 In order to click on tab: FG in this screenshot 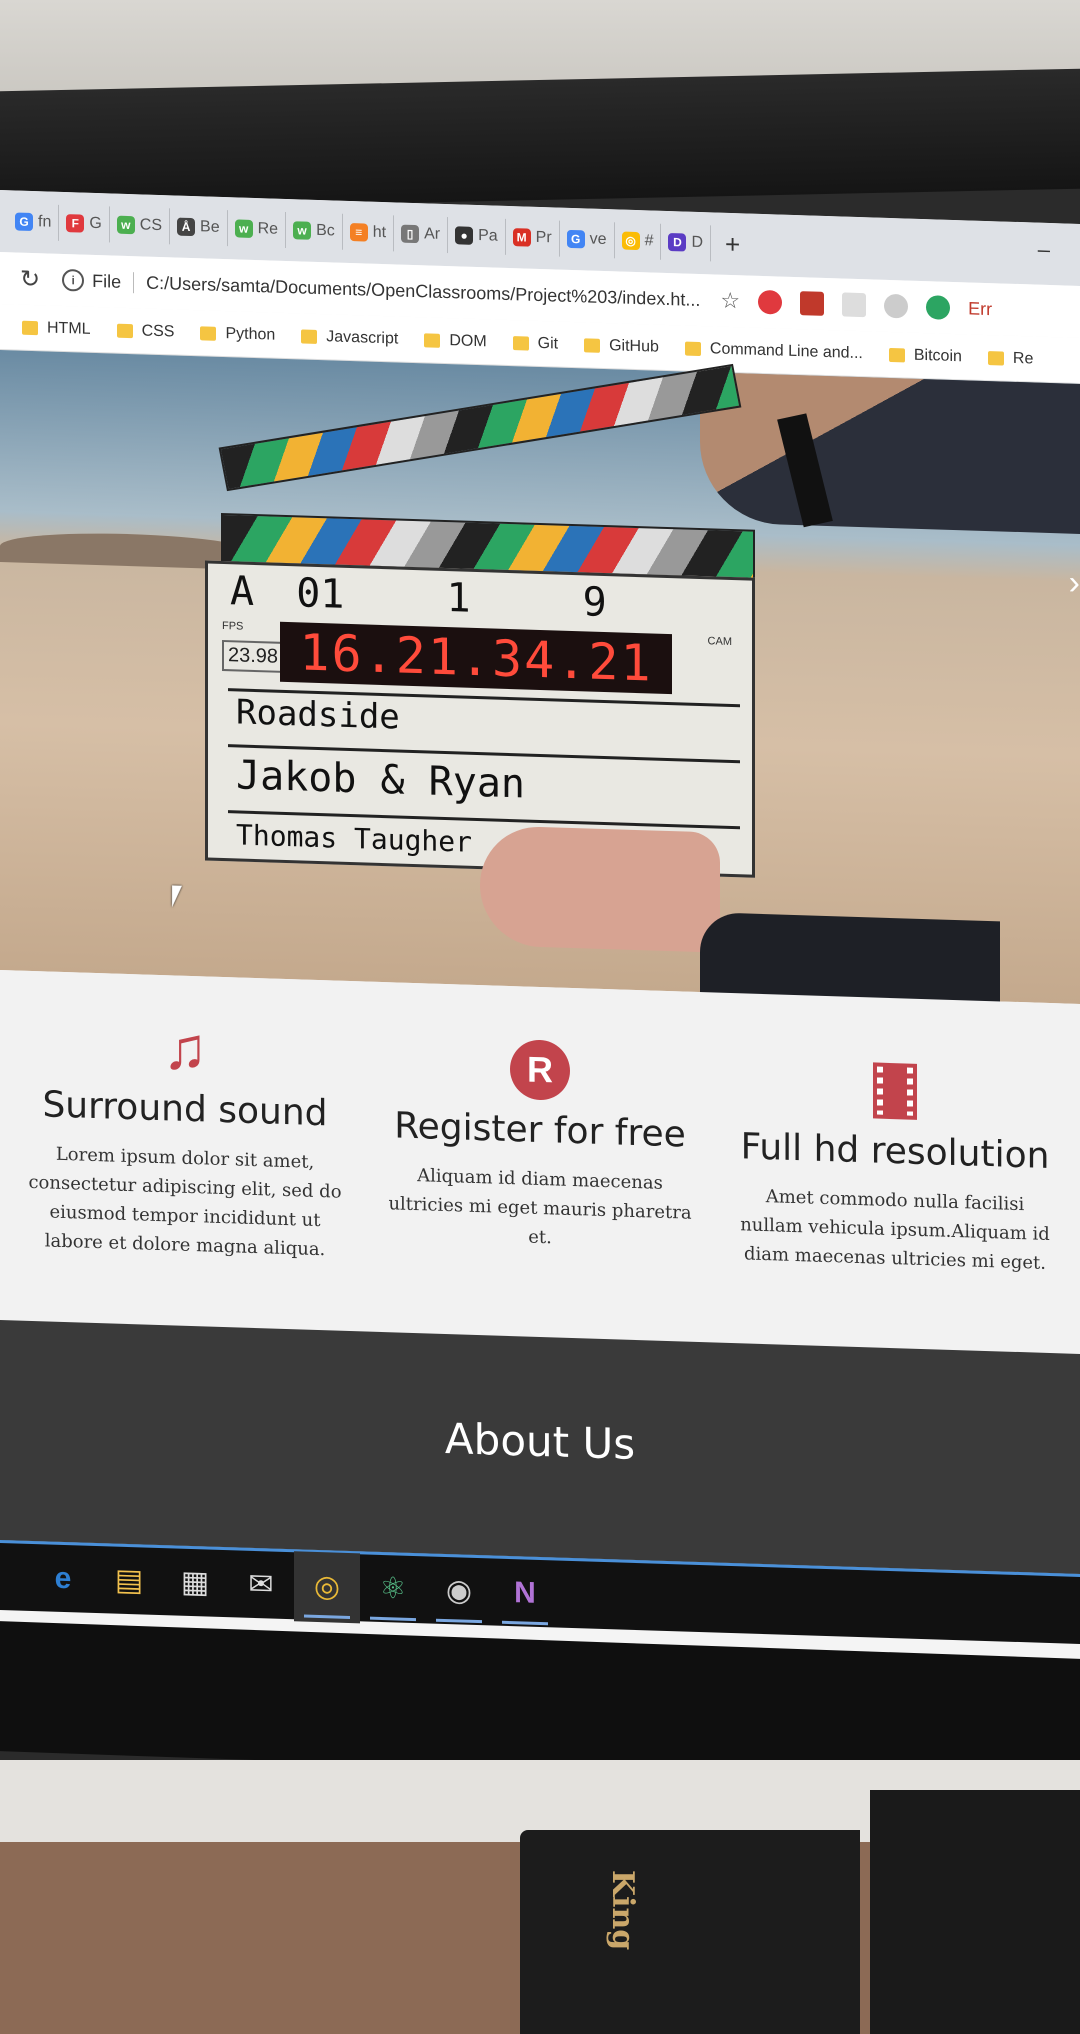, I will do `click(84, 223)`.